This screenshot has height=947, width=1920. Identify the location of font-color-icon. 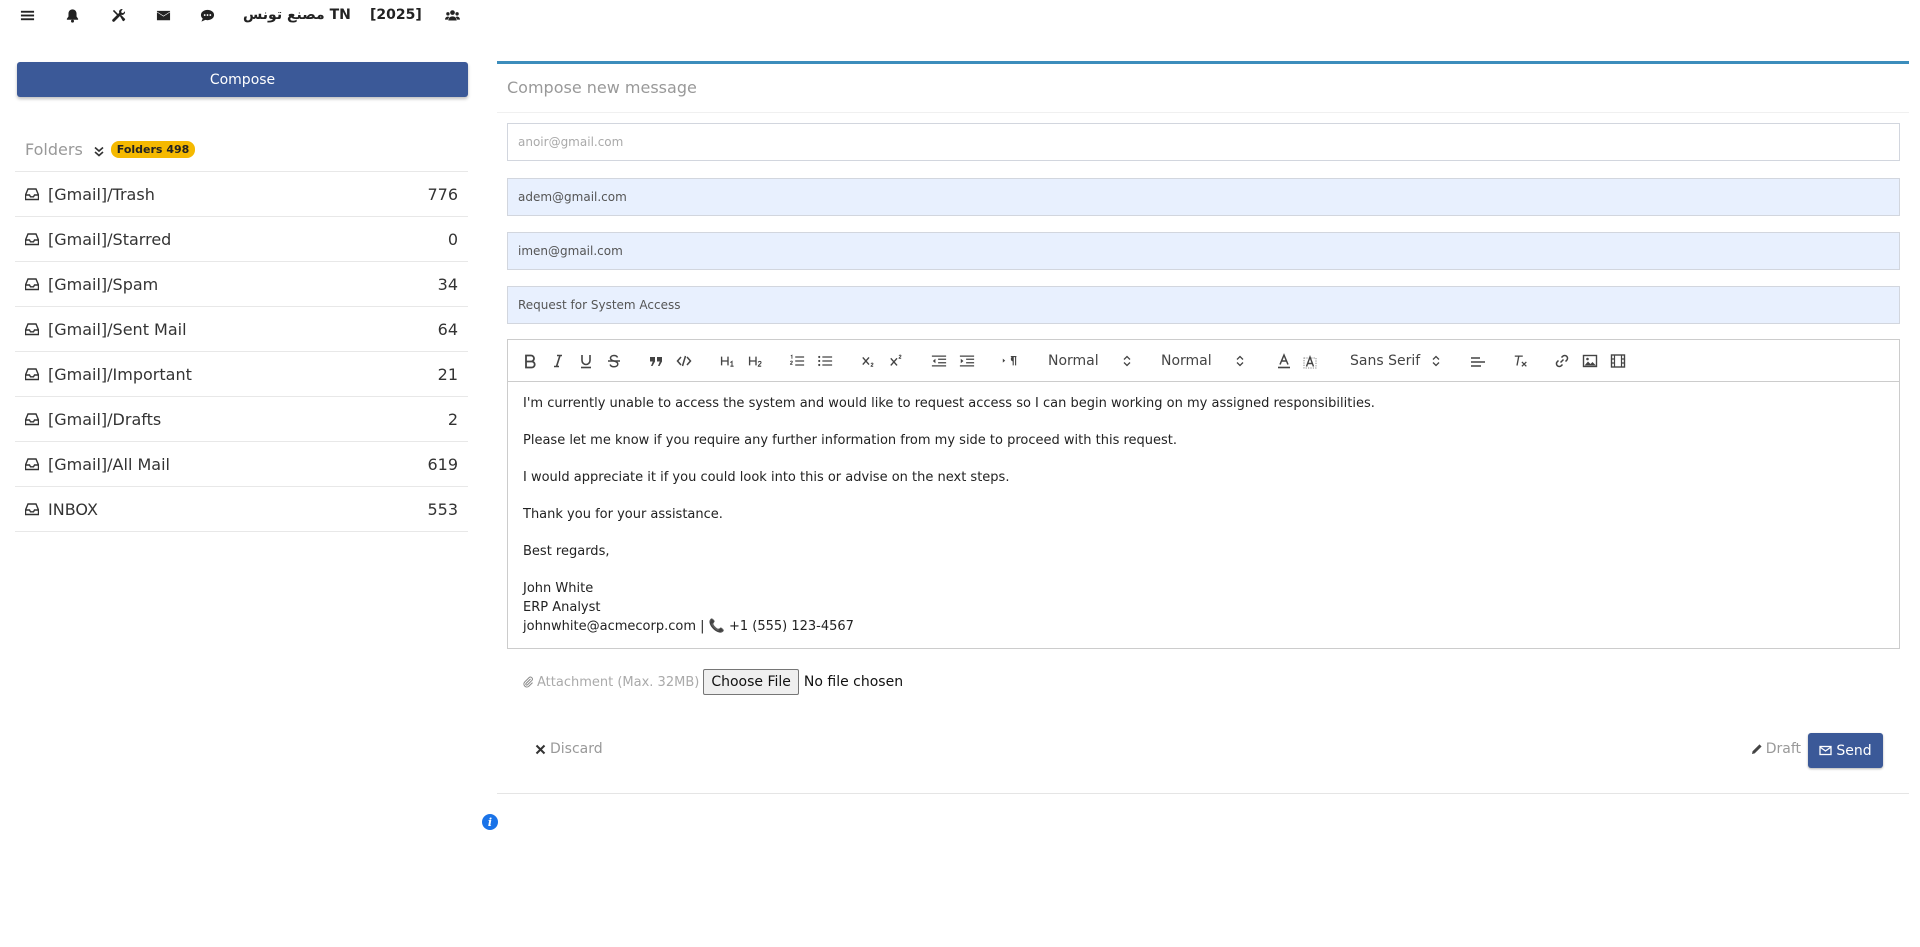
(1284, 361).